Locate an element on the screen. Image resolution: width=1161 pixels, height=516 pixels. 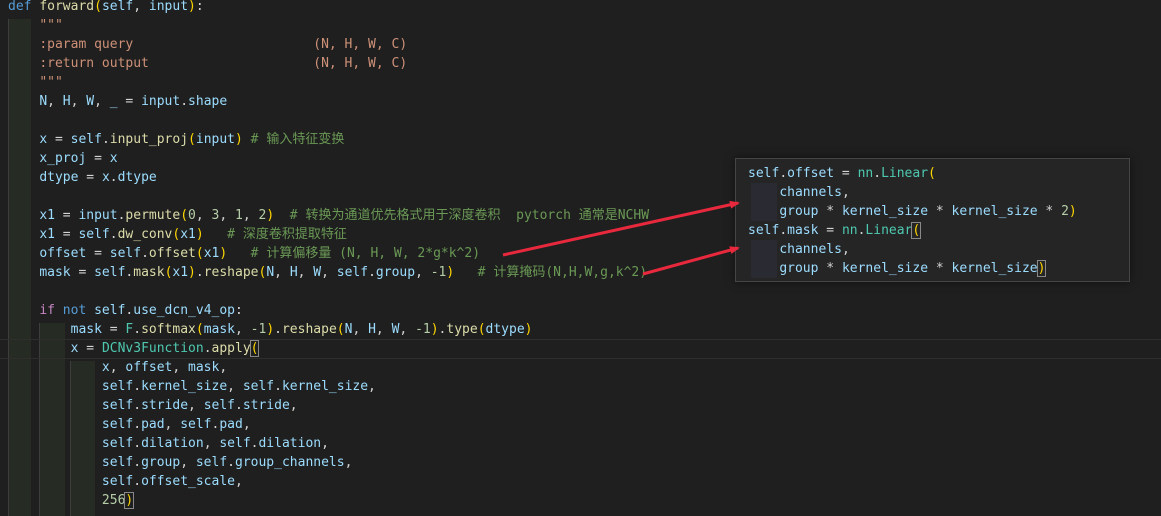
annotation-arrow-offset is located at coordinates (621, 228).